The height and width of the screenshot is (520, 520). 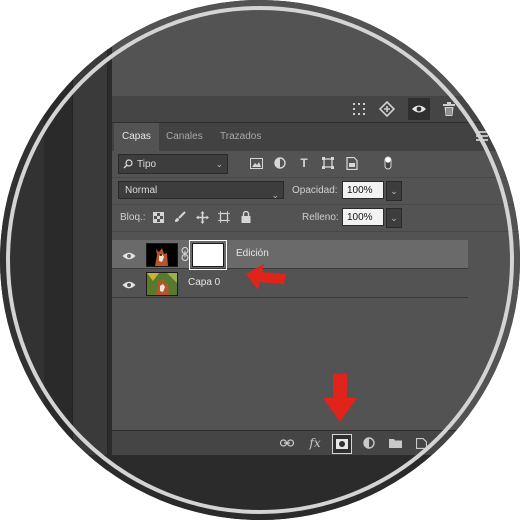 I want to click on layer-name: Edición, so click(x=252, y=253).